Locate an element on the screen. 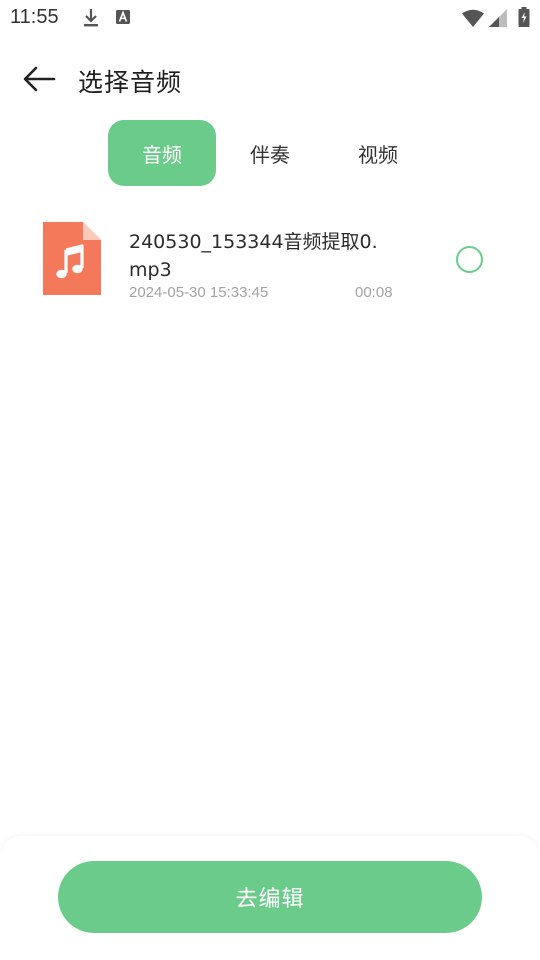  edit-button: 去编辑 is located at coordinates (270, 897).